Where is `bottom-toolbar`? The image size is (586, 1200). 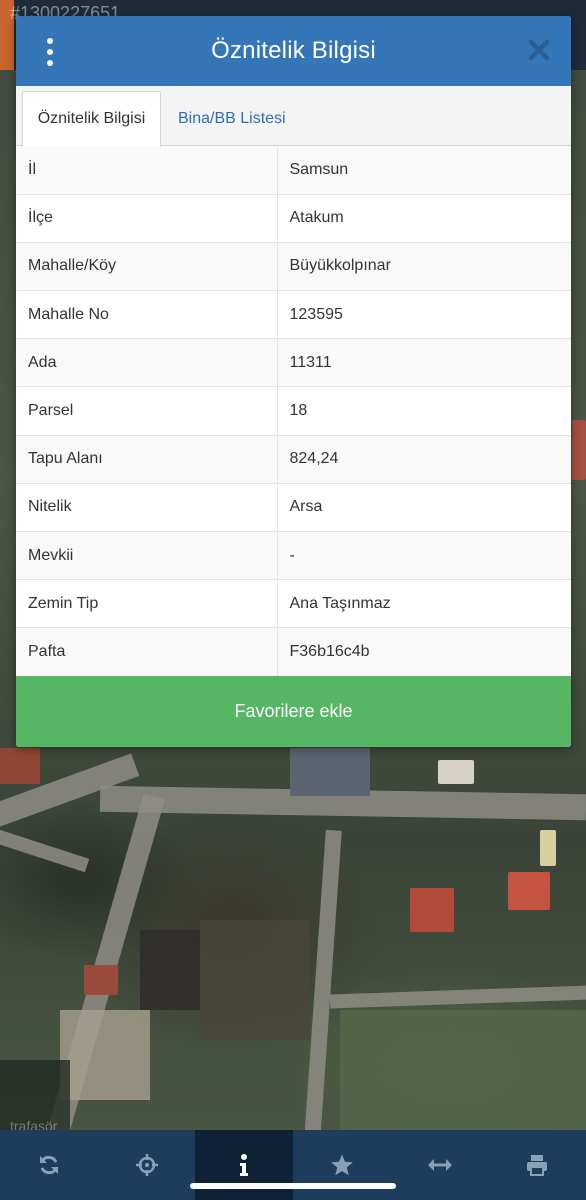 bottom-toolbar is located at coordinates (293, 1165).